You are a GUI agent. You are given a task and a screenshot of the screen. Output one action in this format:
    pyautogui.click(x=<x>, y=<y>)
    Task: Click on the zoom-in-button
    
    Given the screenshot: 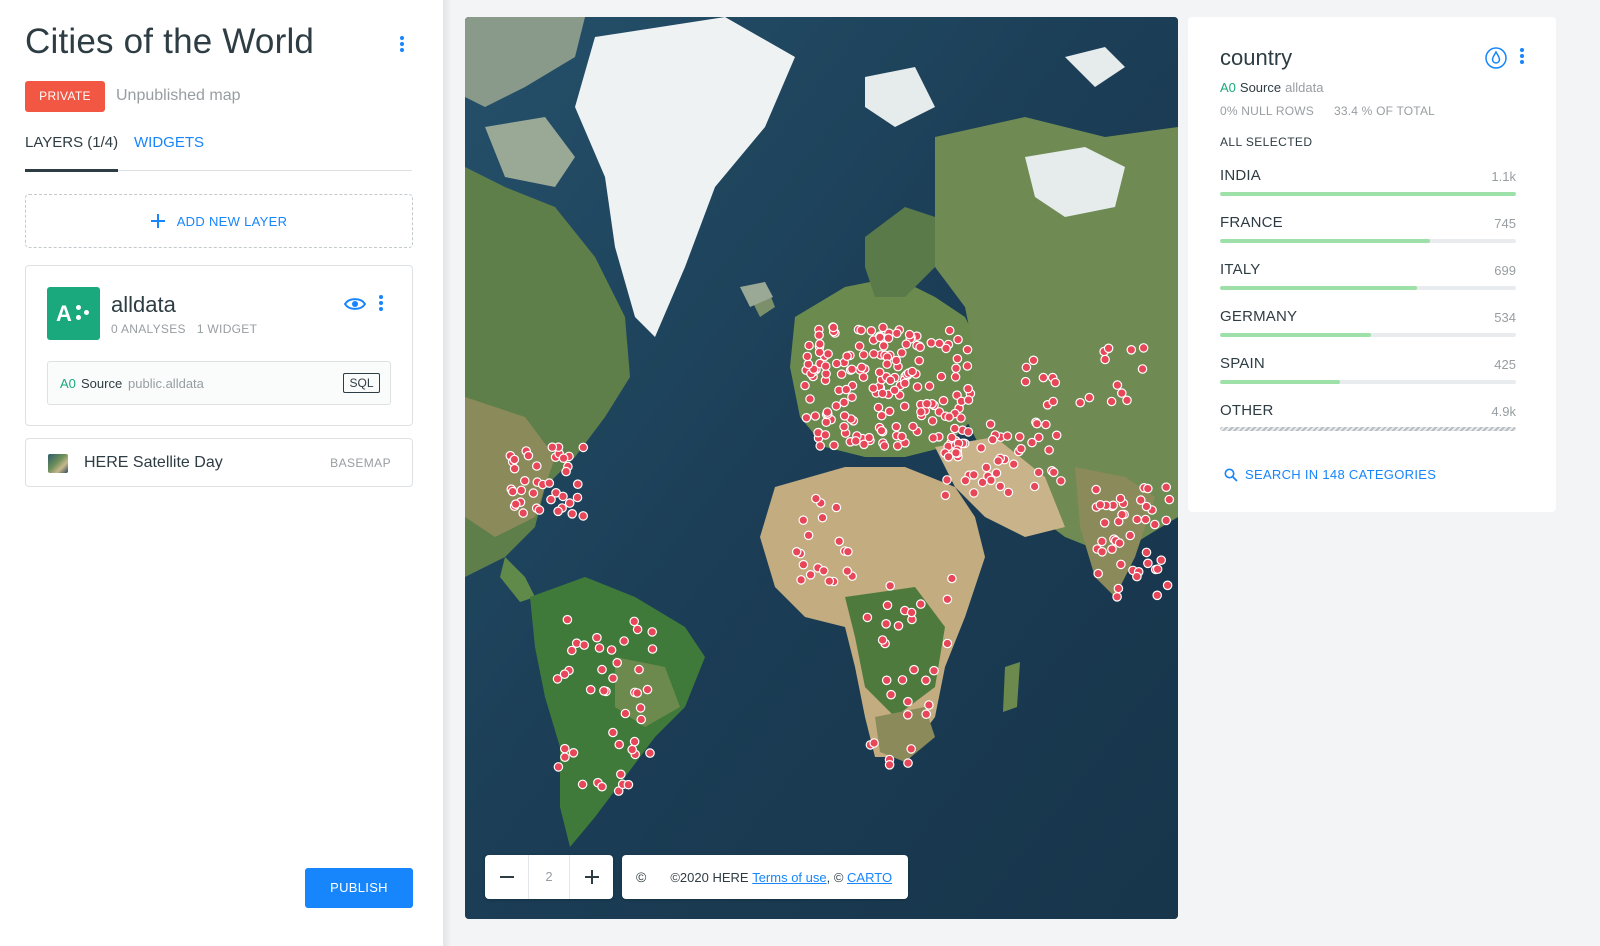 What is the action you would take?
    pyautogui.click(x=591, y=877)
    